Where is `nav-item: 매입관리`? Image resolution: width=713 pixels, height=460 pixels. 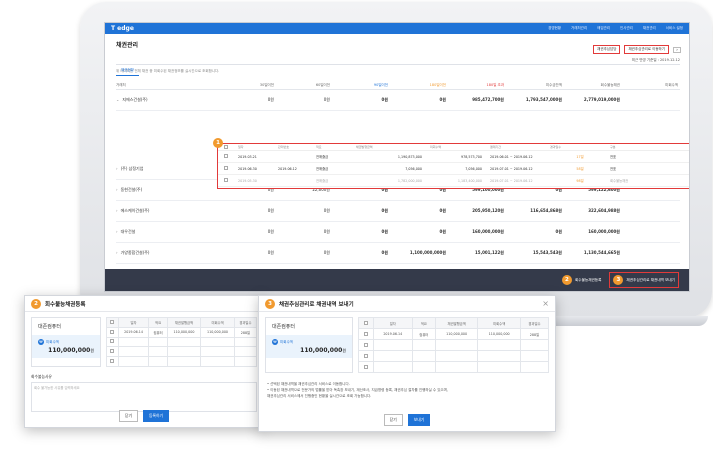
nav-item: 매입관리 is located at coordinates (603, 28).